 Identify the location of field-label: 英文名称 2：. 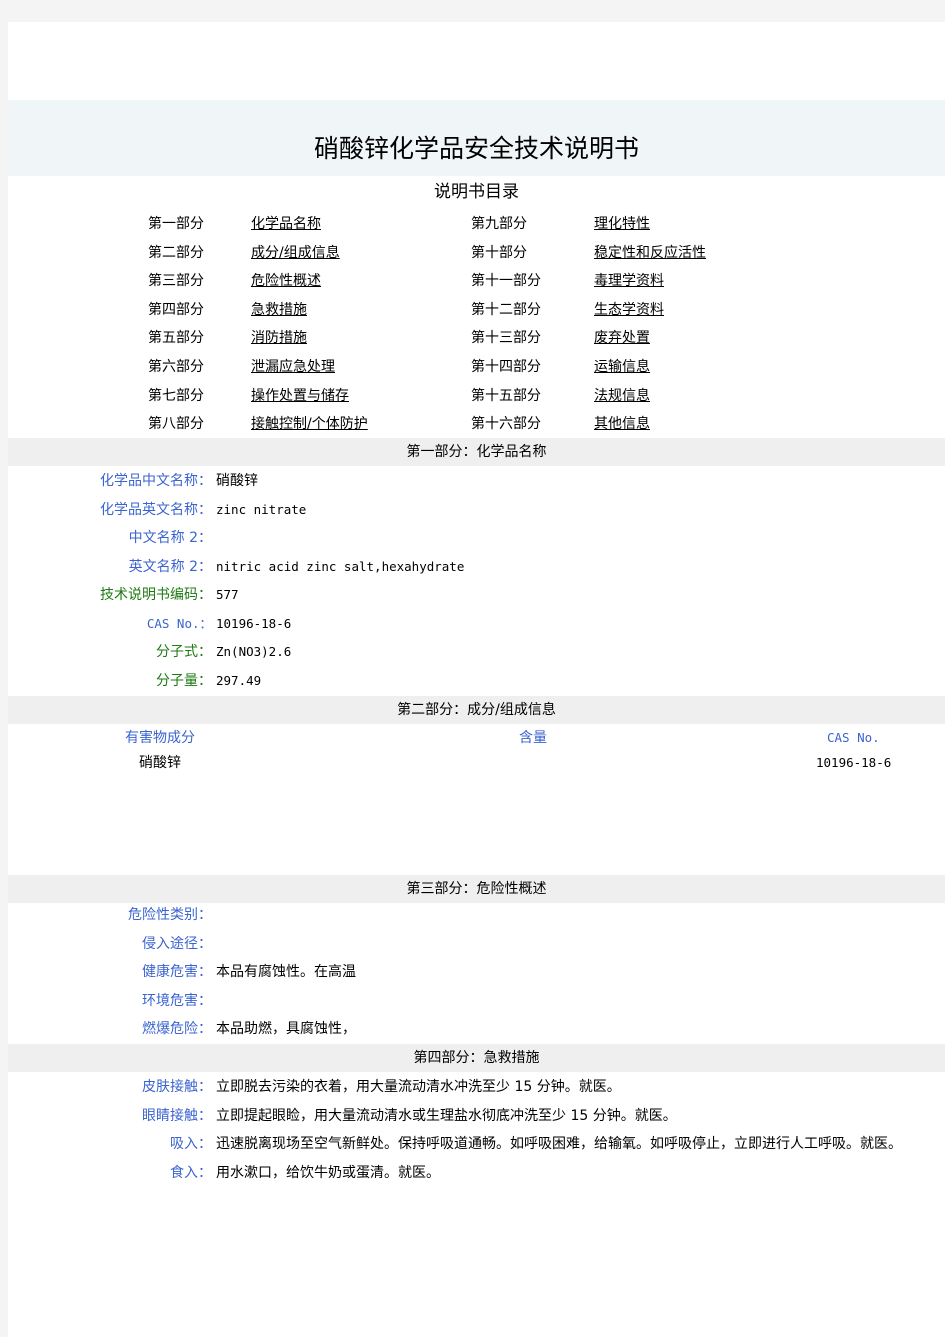
(170, 566).